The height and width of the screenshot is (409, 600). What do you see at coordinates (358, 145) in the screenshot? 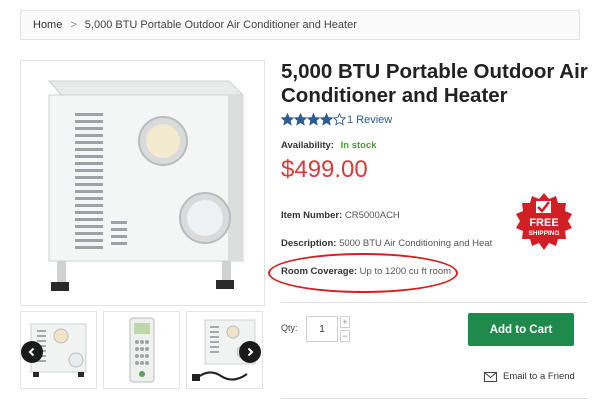
I see `availability-status: In stock` at bounding box center [358, 145].